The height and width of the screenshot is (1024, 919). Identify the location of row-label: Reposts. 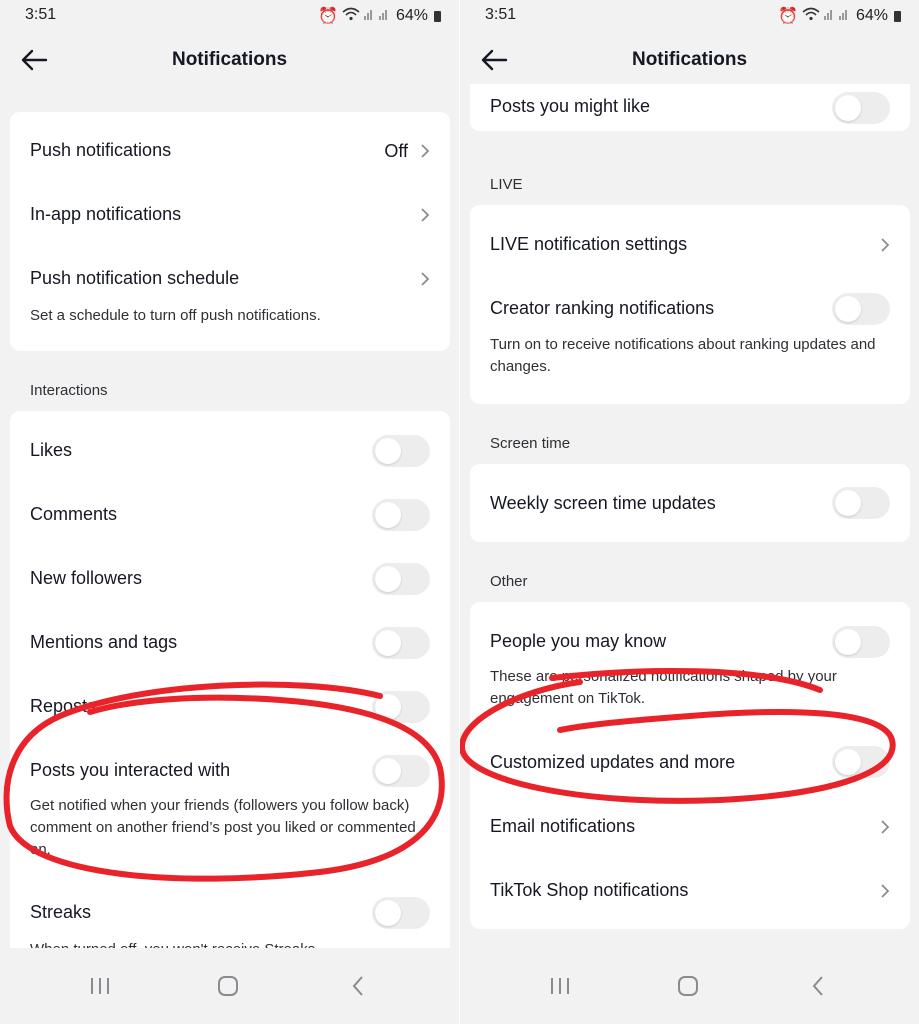
(63, 706).